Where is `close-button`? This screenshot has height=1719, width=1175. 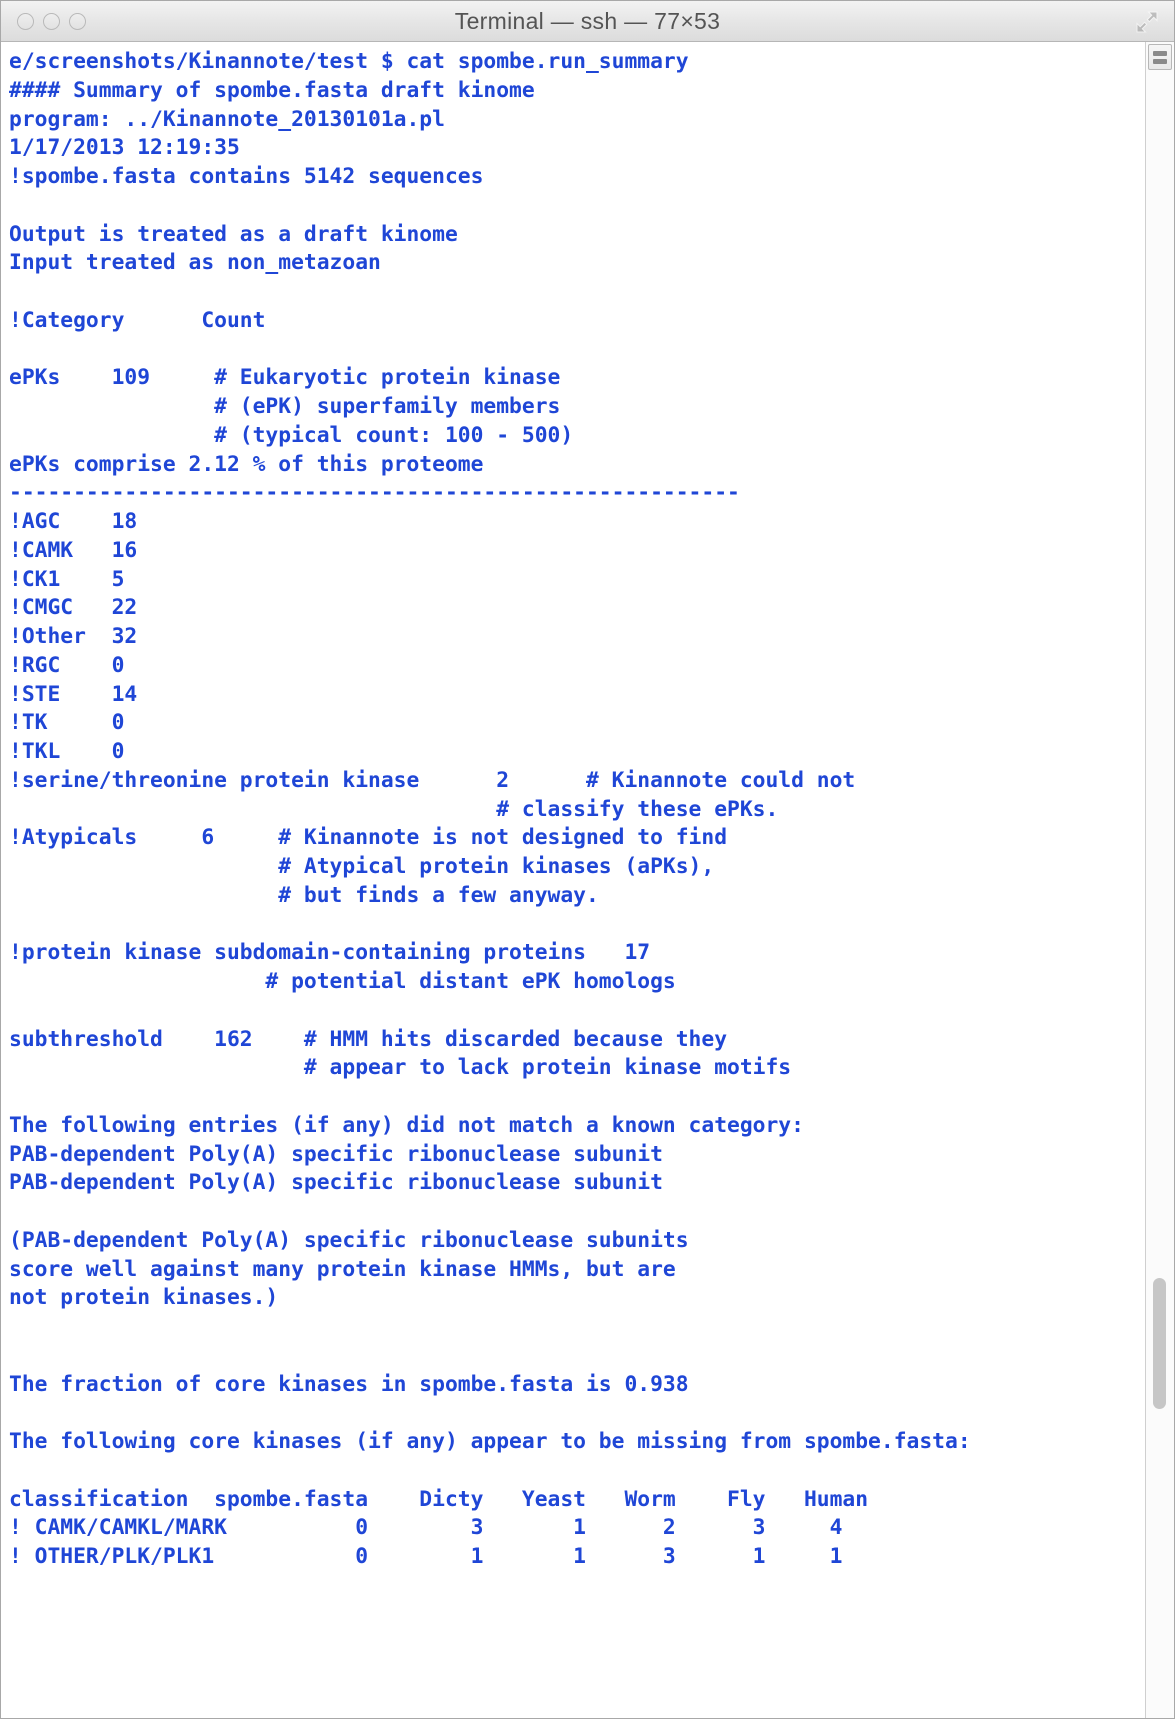
close-button is located at coordinates (25, 21).